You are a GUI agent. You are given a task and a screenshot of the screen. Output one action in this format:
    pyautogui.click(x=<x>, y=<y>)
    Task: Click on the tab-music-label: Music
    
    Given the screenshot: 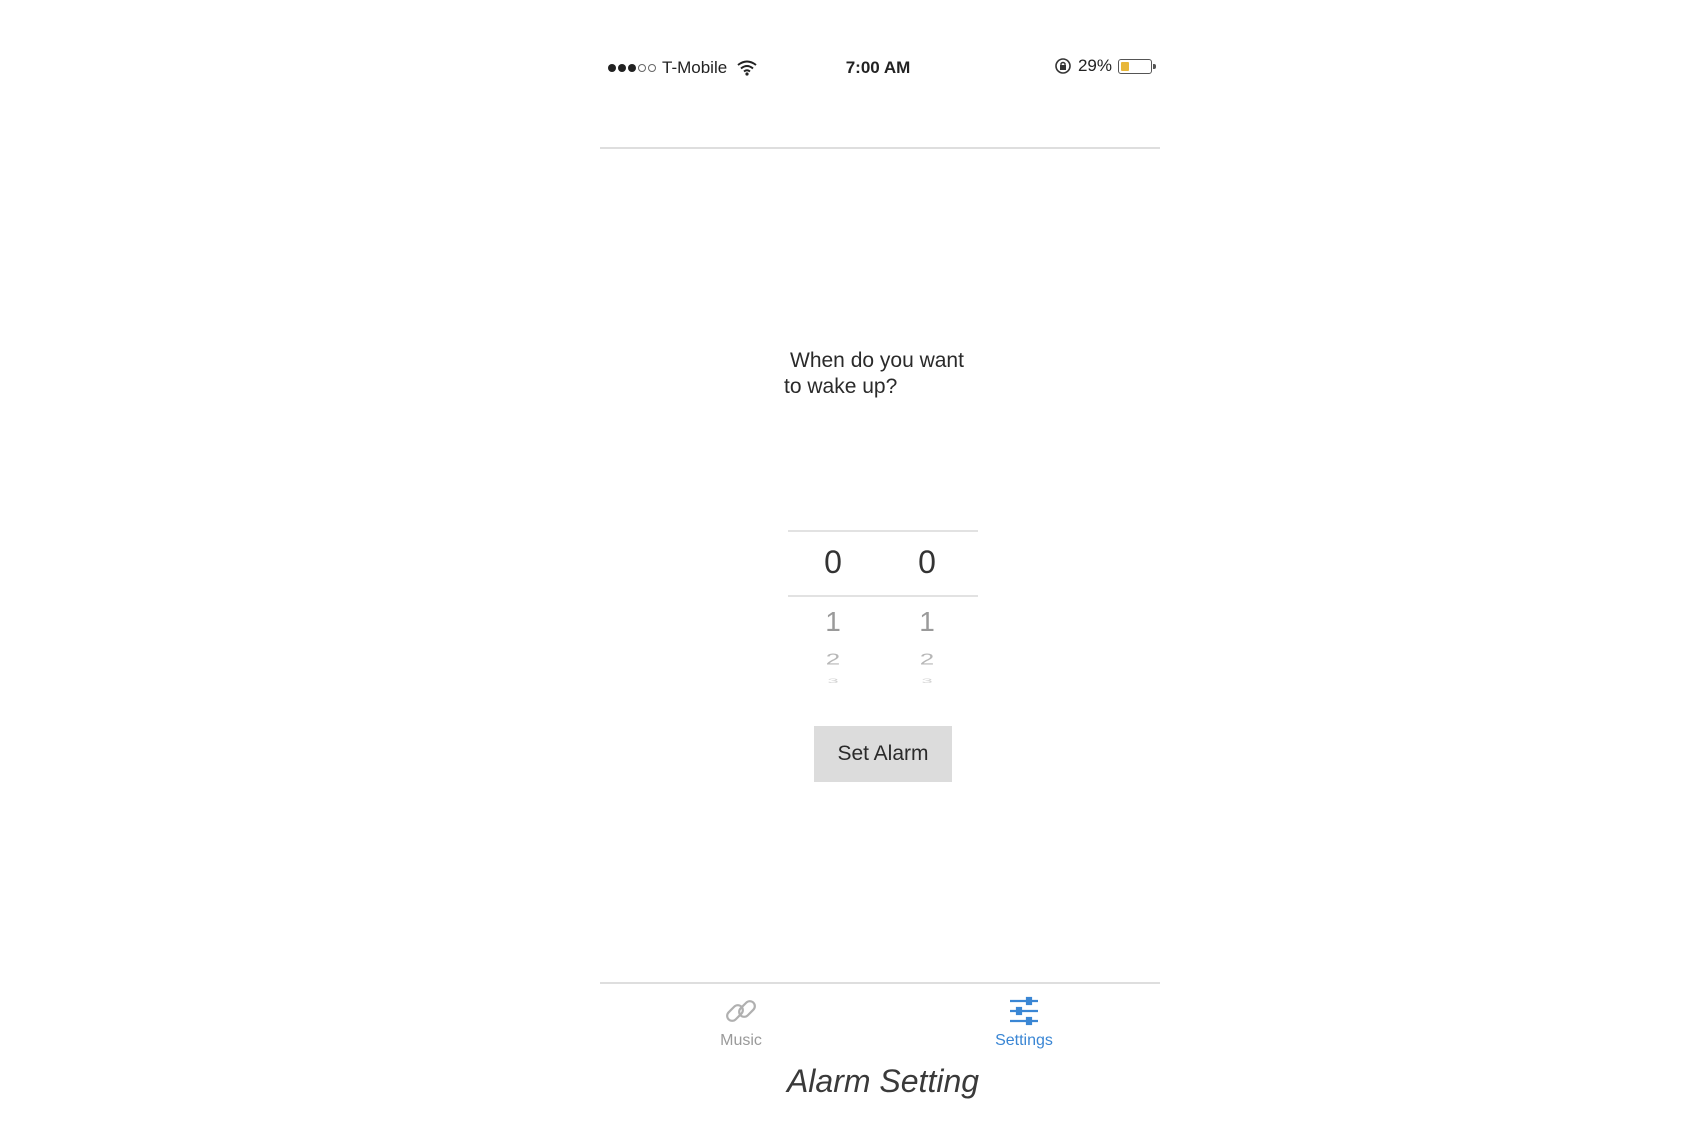 What is the action you would take?
    pyautogui.click(x=741, y=1040)
    